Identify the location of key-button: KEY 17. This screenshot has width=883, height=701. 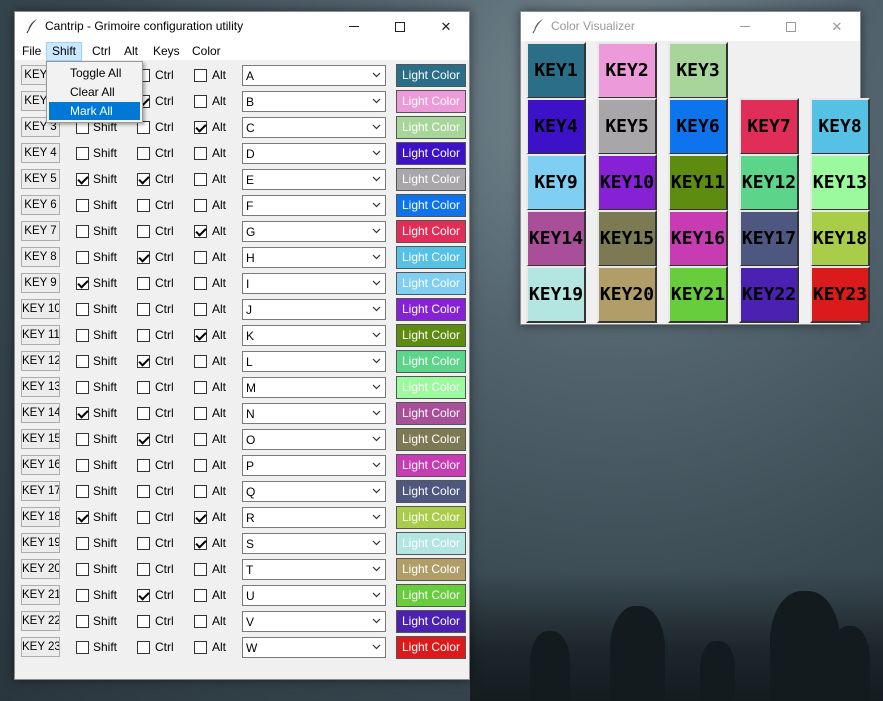
(40, 491).